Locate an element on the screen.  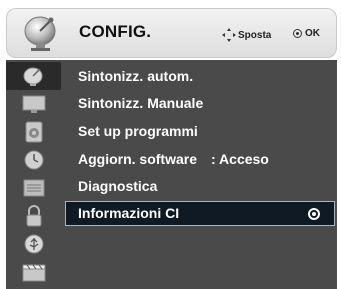
category-sidebar is located at coordinates (33, 174).